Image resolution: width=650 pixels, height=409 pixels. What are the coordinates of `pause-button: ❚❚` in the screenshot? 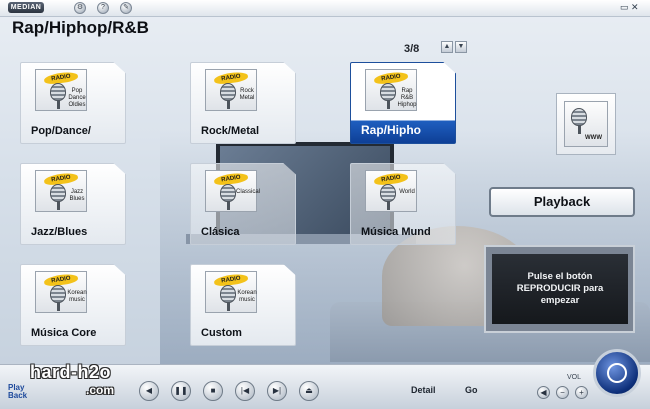 It's located at (181, 391).